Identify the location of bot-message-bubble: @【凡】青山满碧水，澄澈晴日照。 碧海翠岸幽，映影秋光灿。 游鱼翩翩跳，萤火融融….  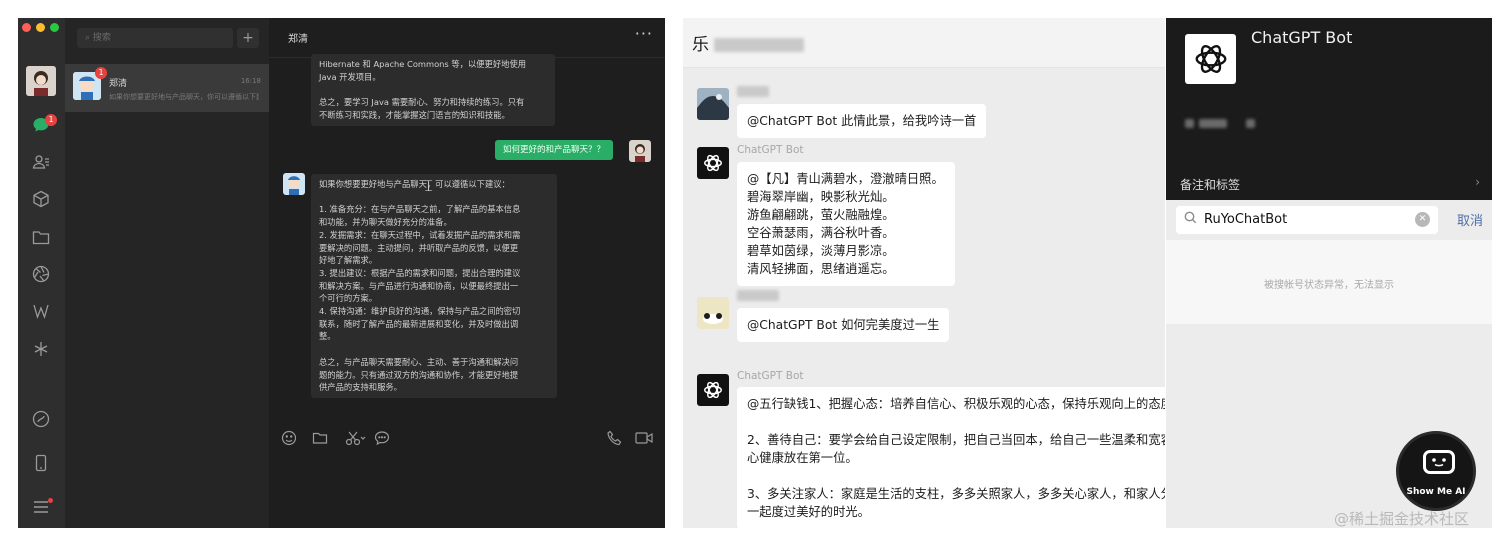
(846, 224).